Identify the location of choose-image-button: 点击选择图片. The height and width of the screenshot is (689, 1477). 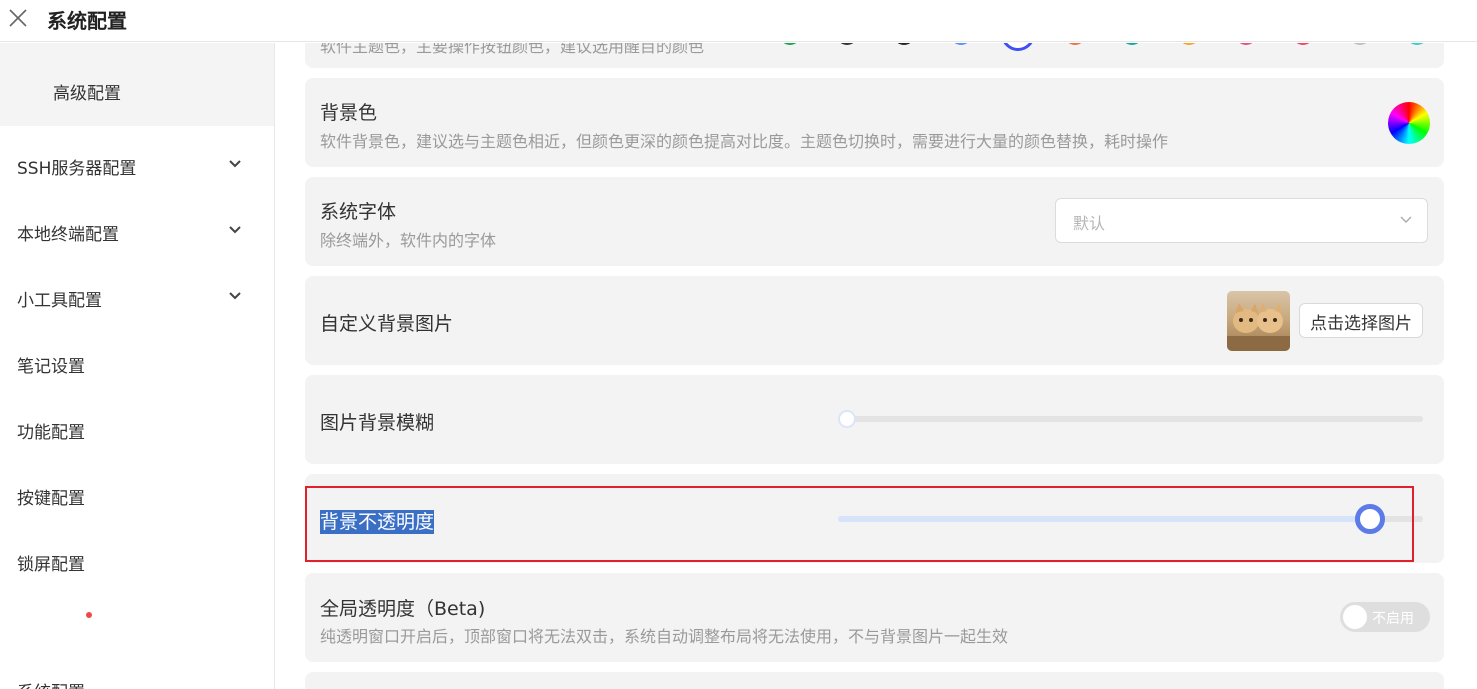
(1361, 320).